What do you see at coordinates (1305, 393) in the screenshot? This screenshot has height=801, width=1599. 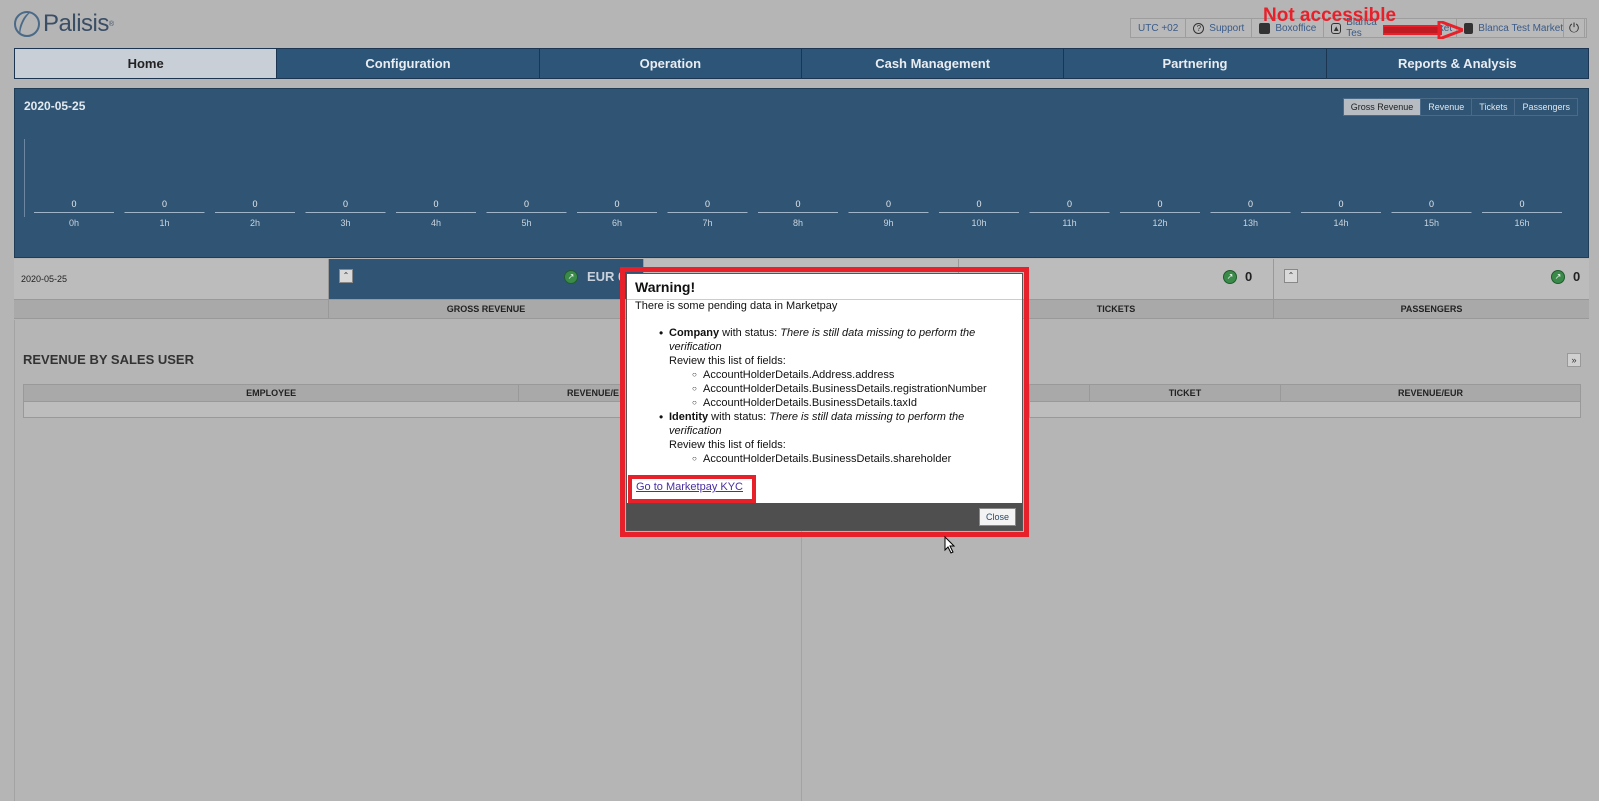 I see `ticket-table-header: TICKET REVENUE/EUR` at bounding box center [1305, 393].